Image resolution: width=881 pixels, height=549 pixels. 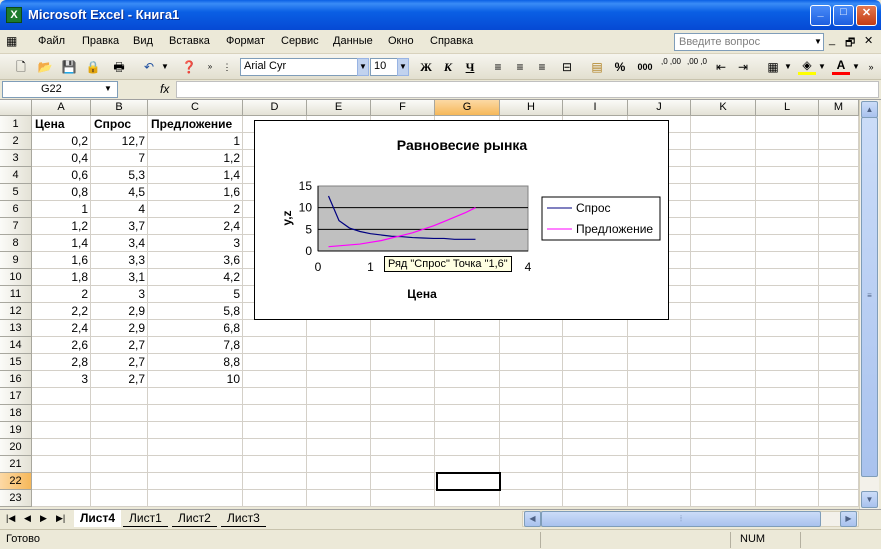 I want to click on row-header: 5, so click(x=16, y=192).